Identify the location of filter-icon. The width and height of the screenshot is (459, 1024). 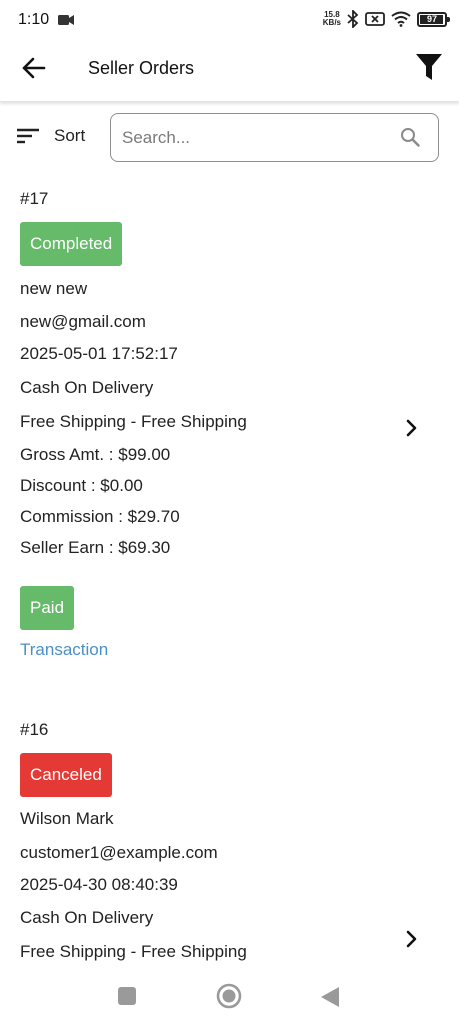
(429, 67).